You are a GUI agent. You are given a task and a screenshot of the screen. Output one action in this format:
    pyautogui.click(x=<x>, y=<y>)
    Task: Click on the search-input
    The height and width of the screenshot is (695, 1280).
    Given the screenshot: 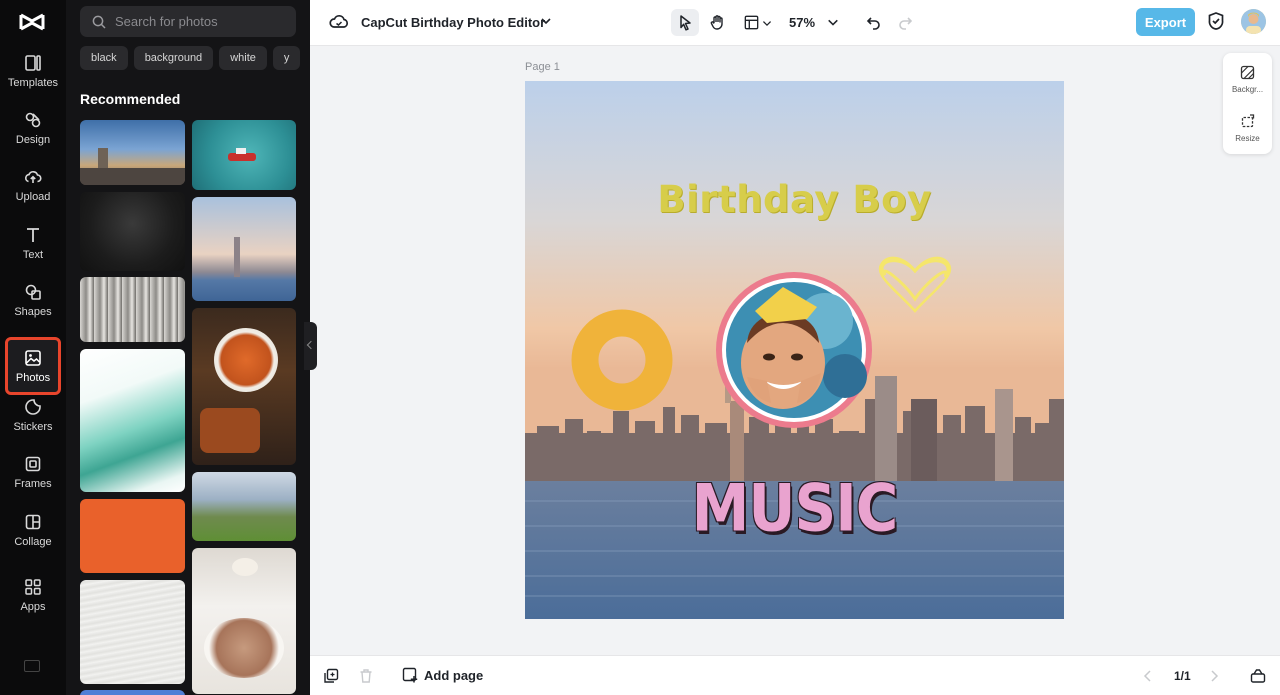 What is the action you would take?
    pyautogui.click(x=200, y=21)
    